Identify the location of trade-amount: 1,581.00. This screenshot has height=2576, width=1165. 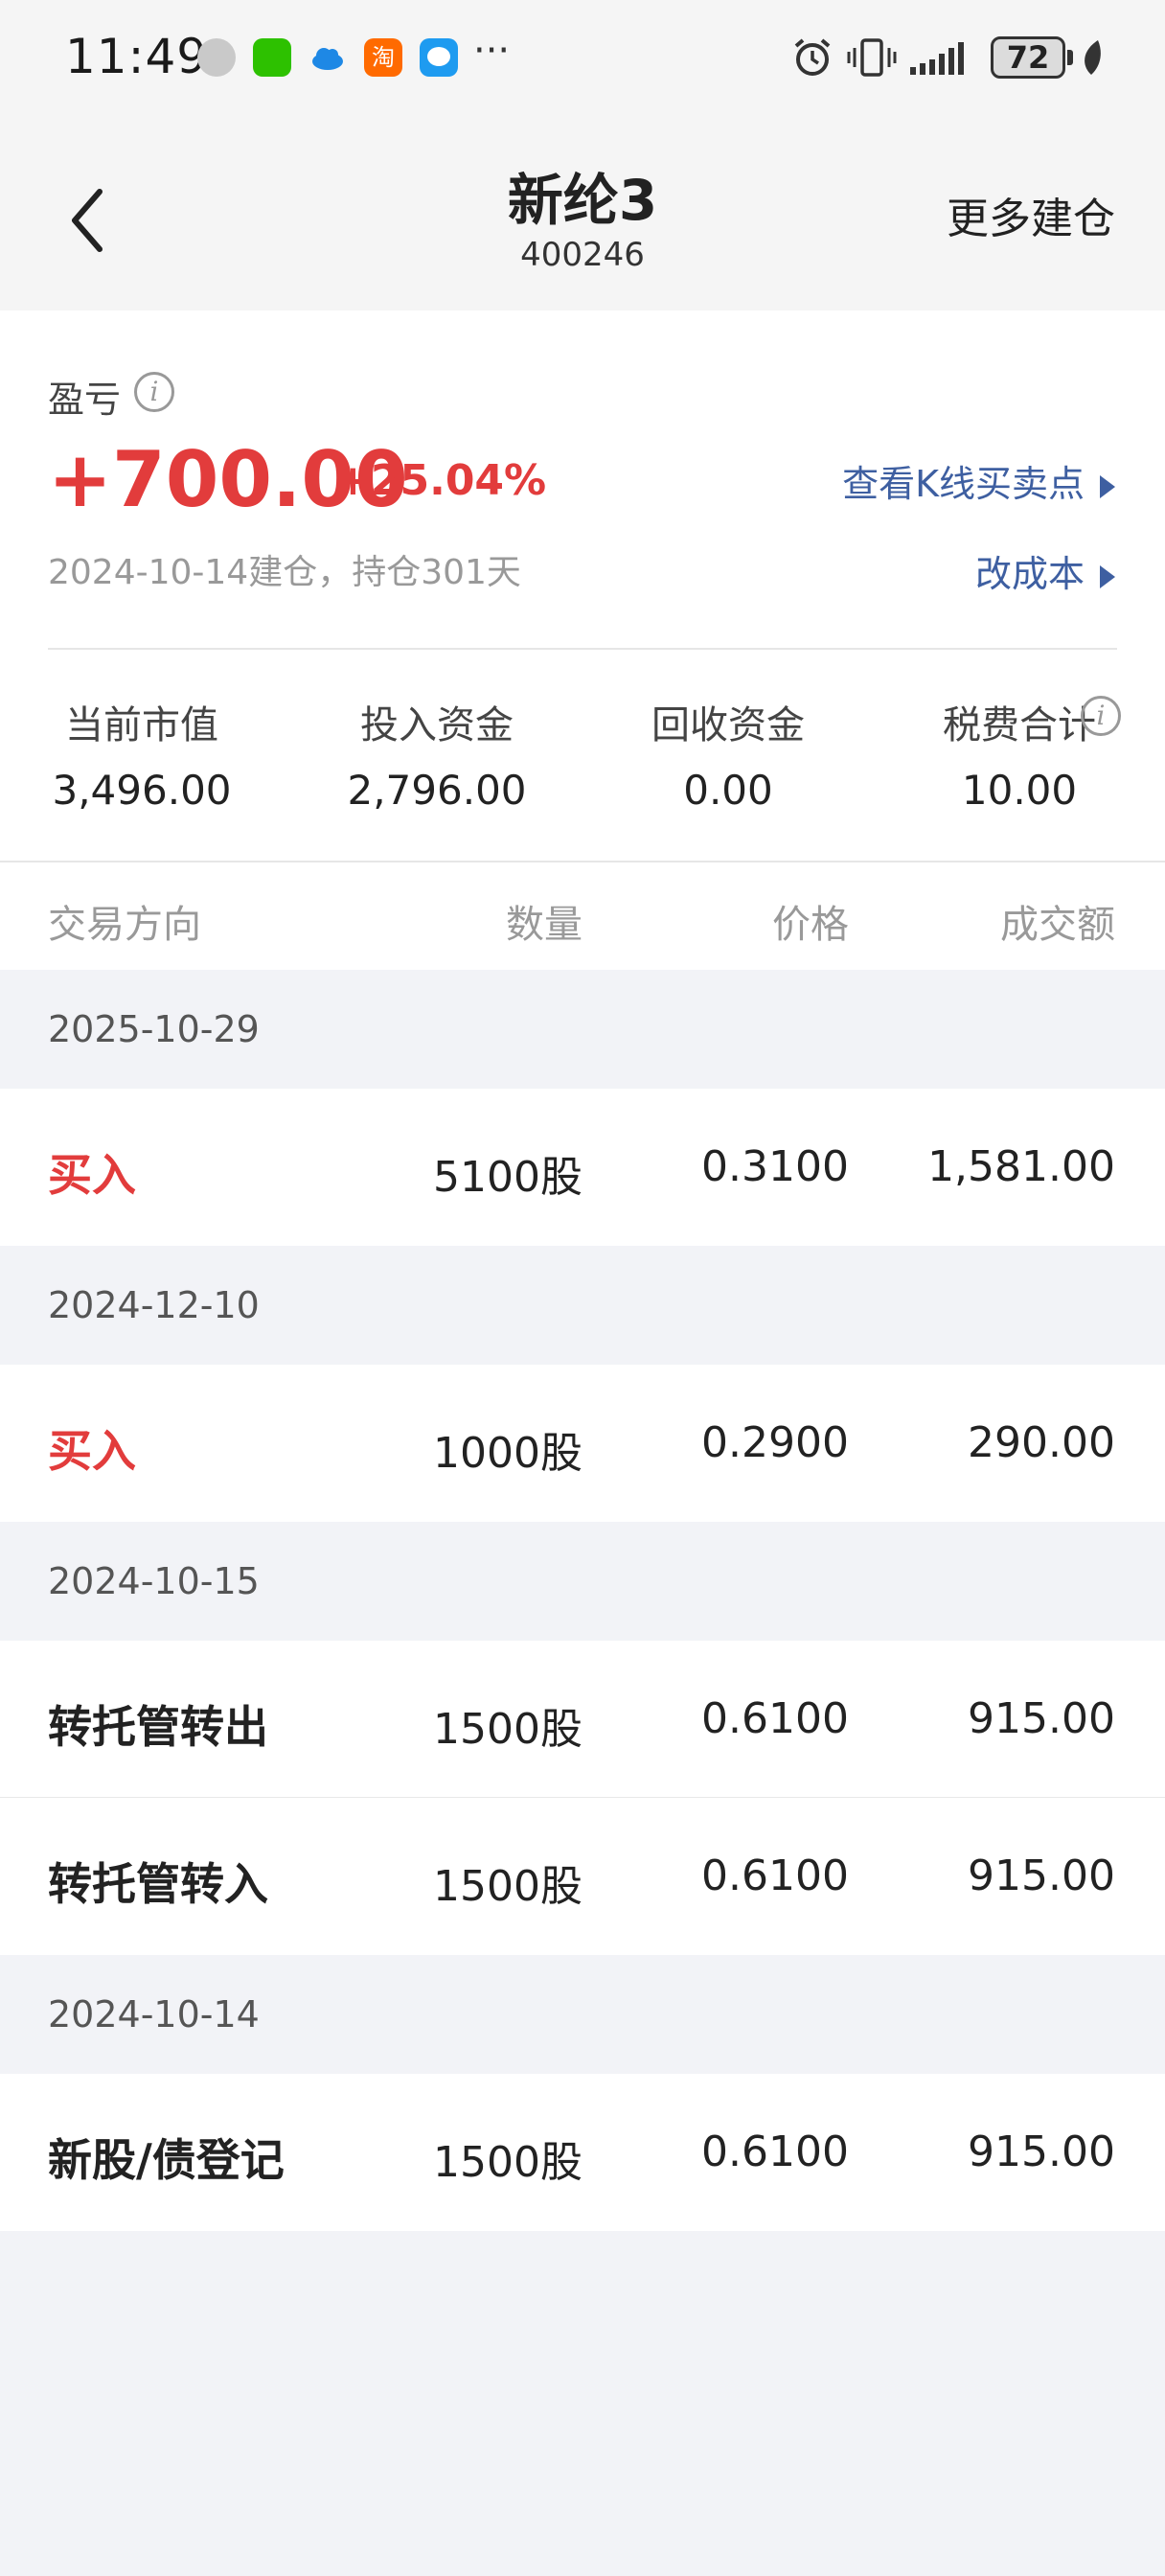
(1021, 1166).